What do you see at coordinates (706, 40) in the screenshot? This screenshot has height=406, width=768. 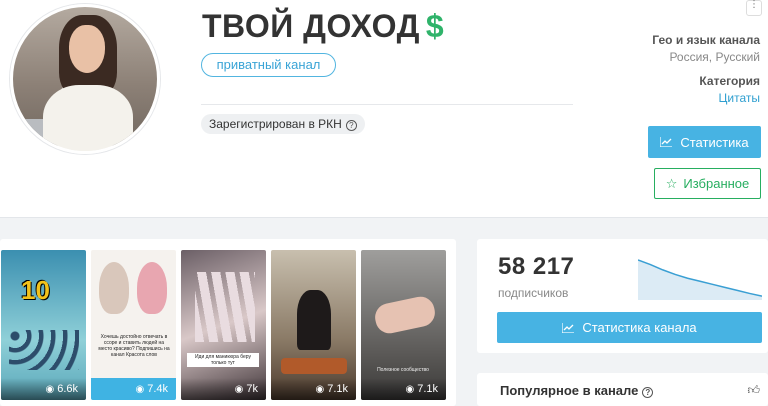 I see `geo-label: Гео и язык канала` at bounding box center [706, 40].